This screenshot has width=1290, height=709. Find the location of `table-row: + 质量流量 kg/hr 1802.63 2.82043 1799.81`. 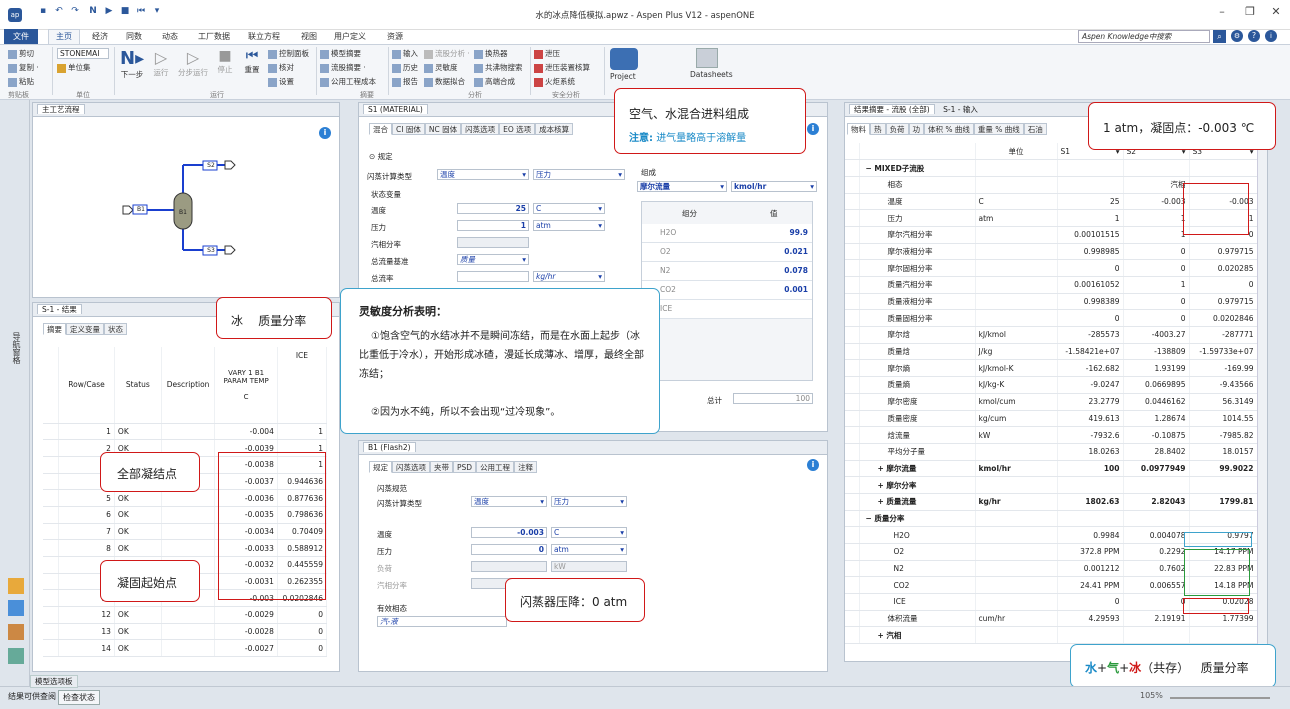

table-row: + 质量流量 kg/hr 1802.63 2.82043 1799.81 is located at coordinates (1051, 502).